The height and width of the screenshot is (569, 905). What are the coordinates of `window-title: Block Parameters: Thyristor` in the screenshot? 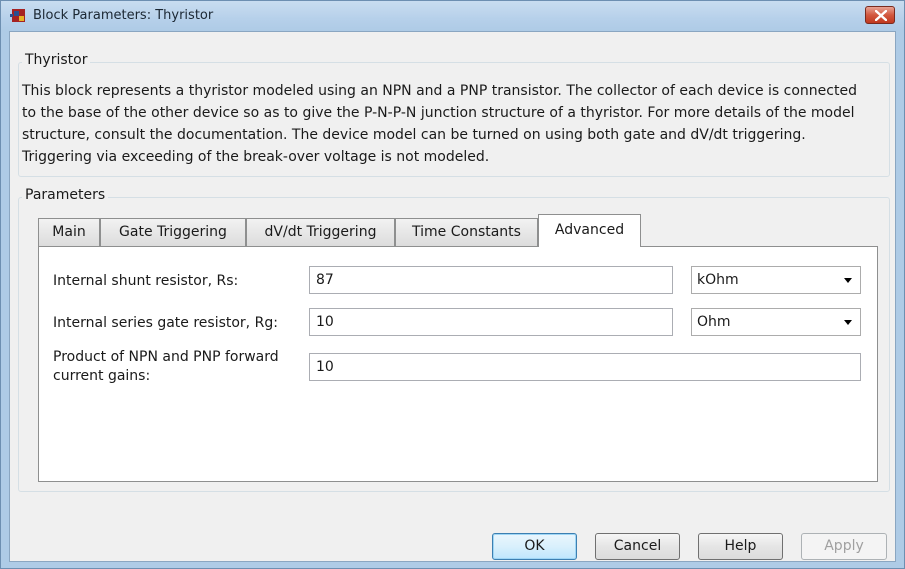 It's located at (123, 15).